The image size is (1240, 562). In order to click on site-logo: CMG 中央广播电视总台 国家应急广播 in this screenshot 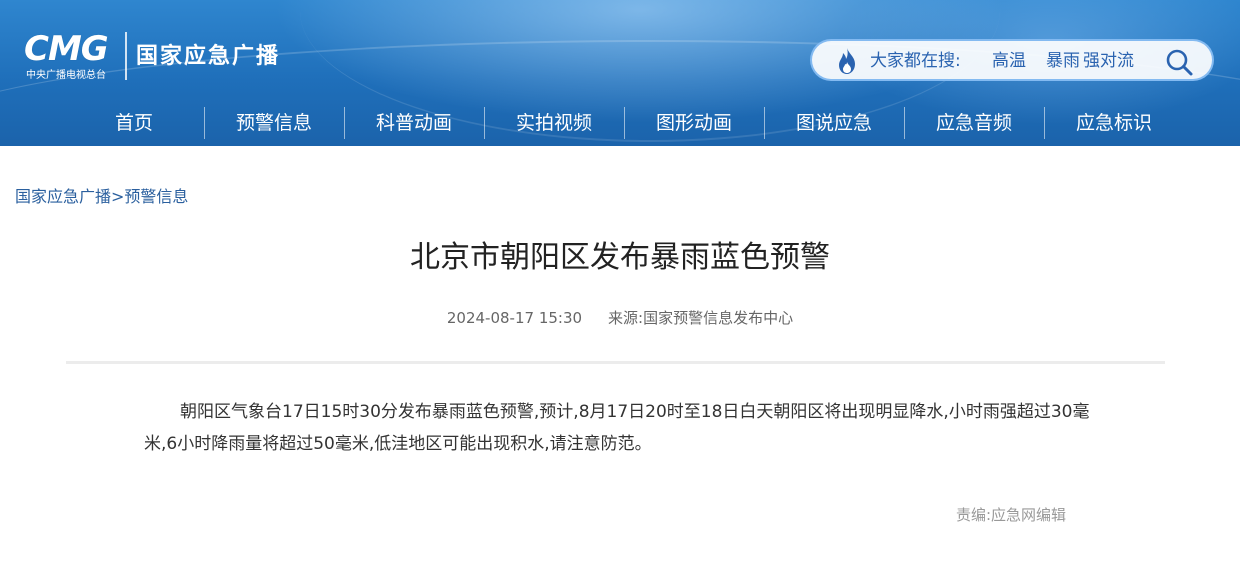, I will do `click(162, 58)`.